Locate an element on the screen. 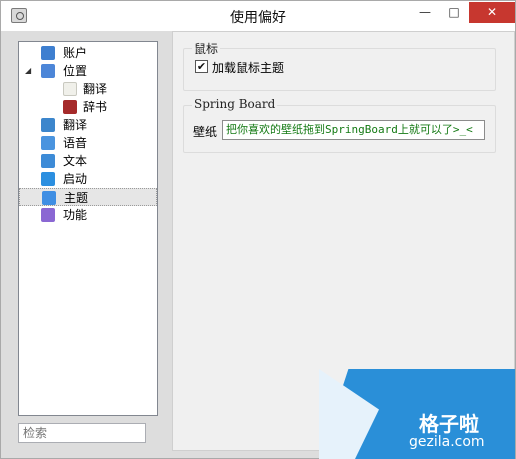 The width and height of the screenshot is (516, 459). sidebar-item-text: 文本 is located at coordinates (88, 161).